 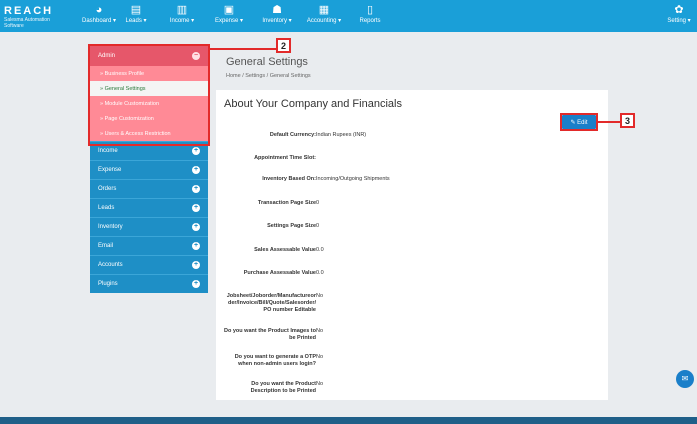 What do you see at coordinates (292, 135) in the screenshot?
I see `field-label: Default Currency:` at bounding box center [292, 135].